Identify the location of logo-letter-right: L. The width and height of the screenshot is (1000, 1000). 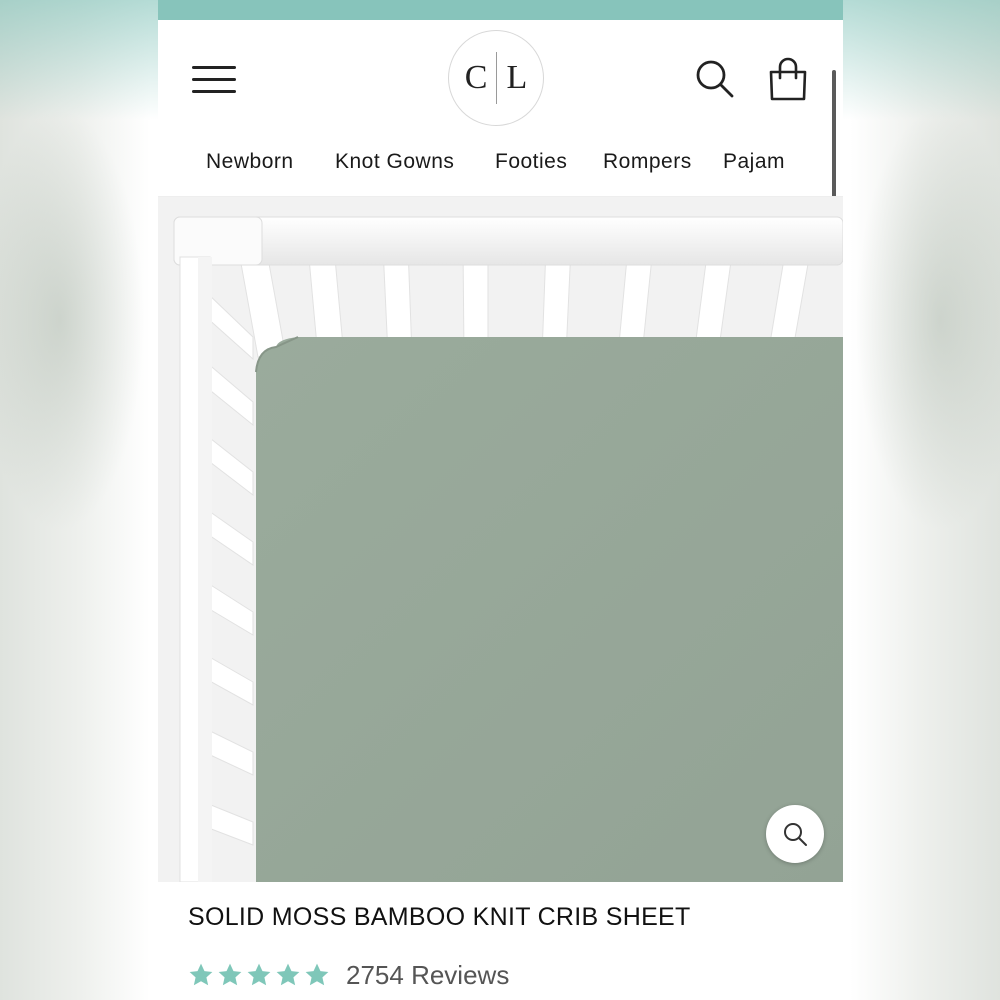
(517, 77).